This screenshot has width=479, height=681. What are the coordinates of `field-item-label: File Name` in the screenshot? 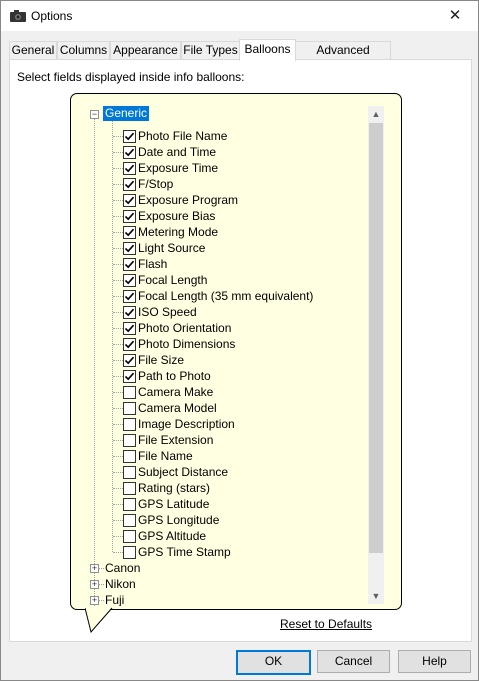 It's located at (165, 456).